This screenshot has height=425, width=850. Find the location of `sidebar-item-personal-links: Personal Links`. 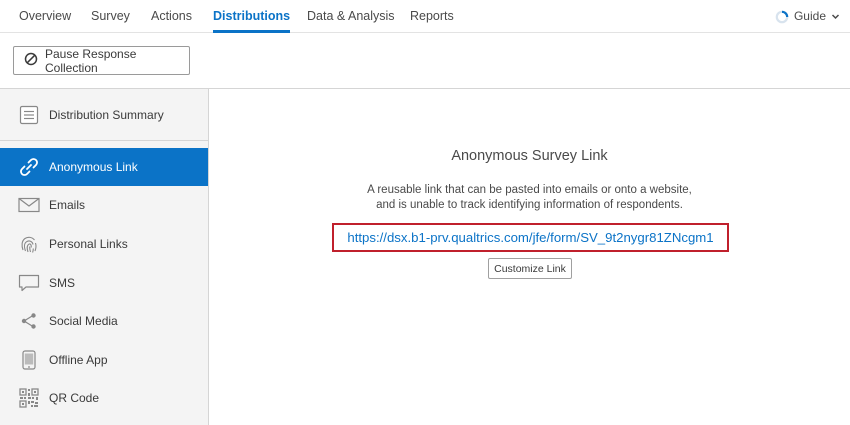

sidebar-item-personal-links: Personal Links is located at coordinates (104, 244).